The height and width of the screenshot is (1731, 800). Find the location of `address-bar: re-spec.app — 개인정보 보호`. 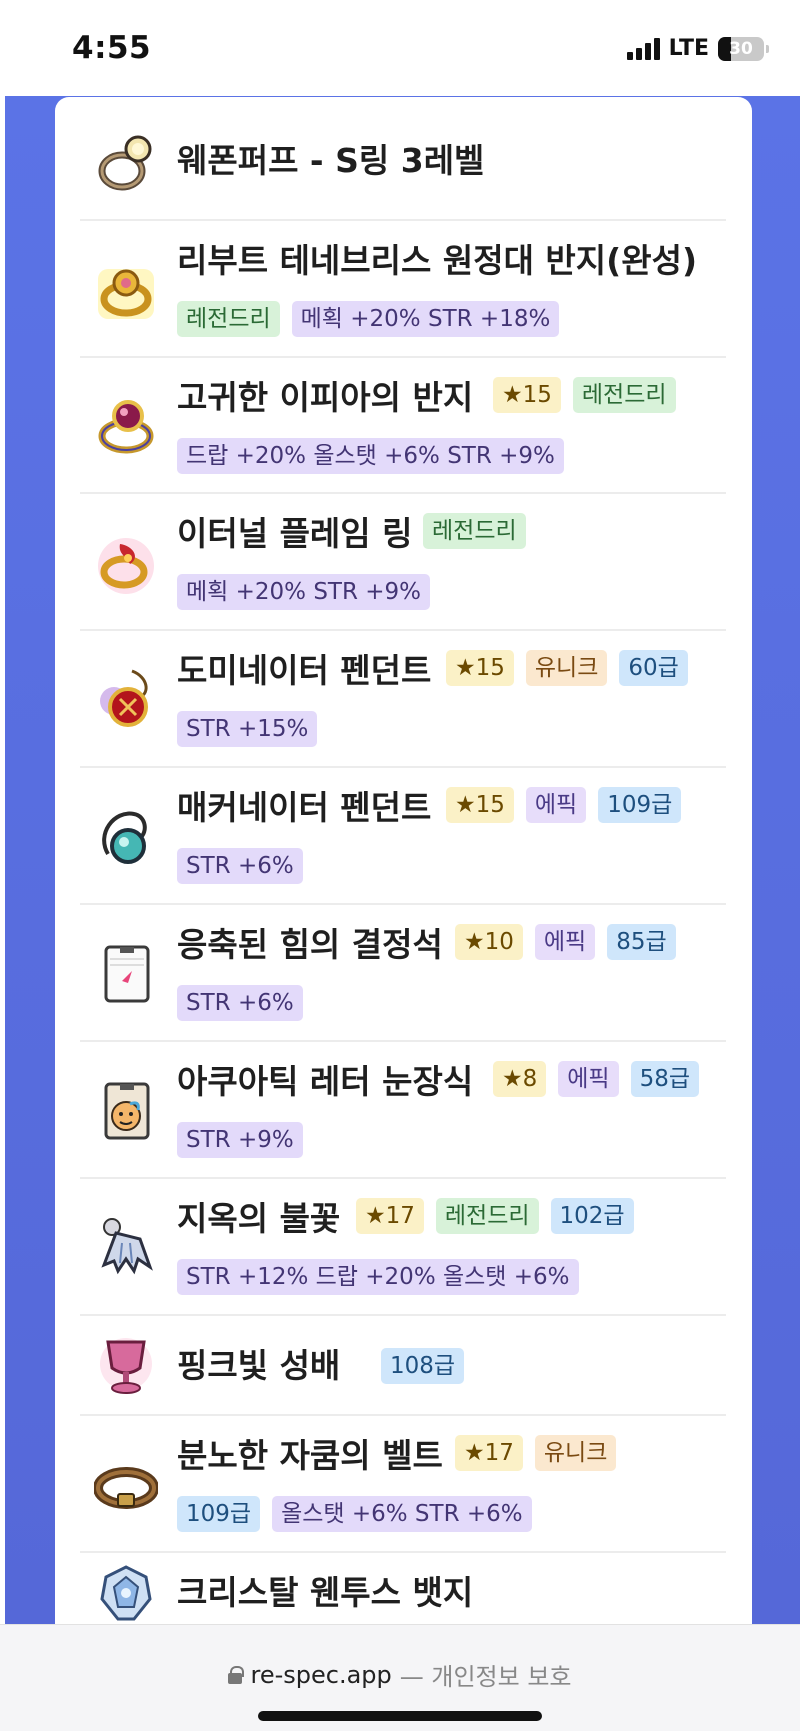

address-bar: re-spec.app — 개인정보 보호 is located at coordinates (400, 1674).